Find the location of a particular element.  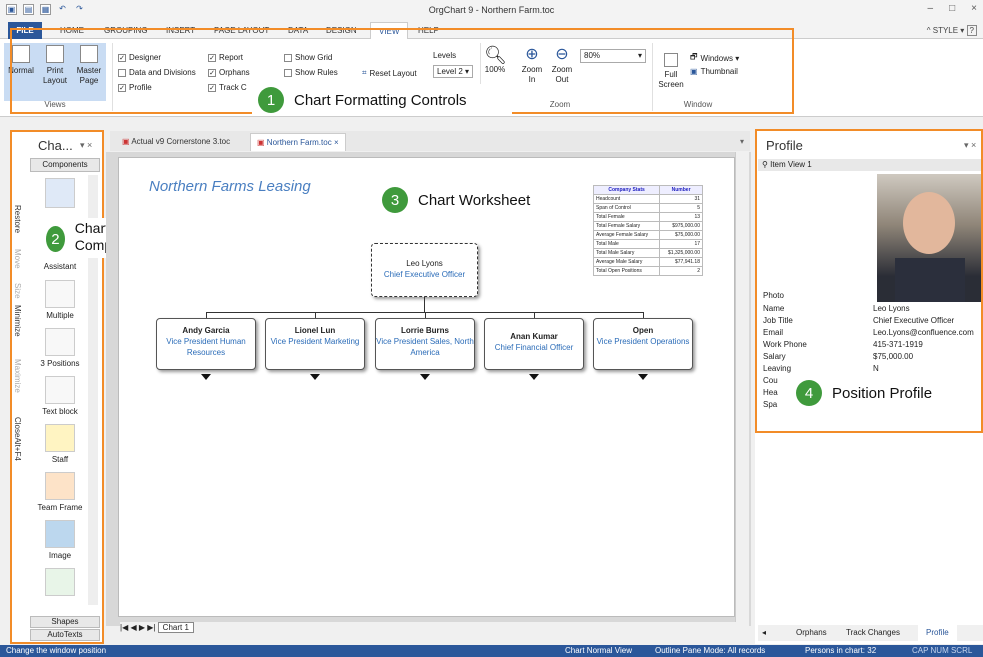

stats-header-row: Company Stats Number is located at coordinates (647, 190).